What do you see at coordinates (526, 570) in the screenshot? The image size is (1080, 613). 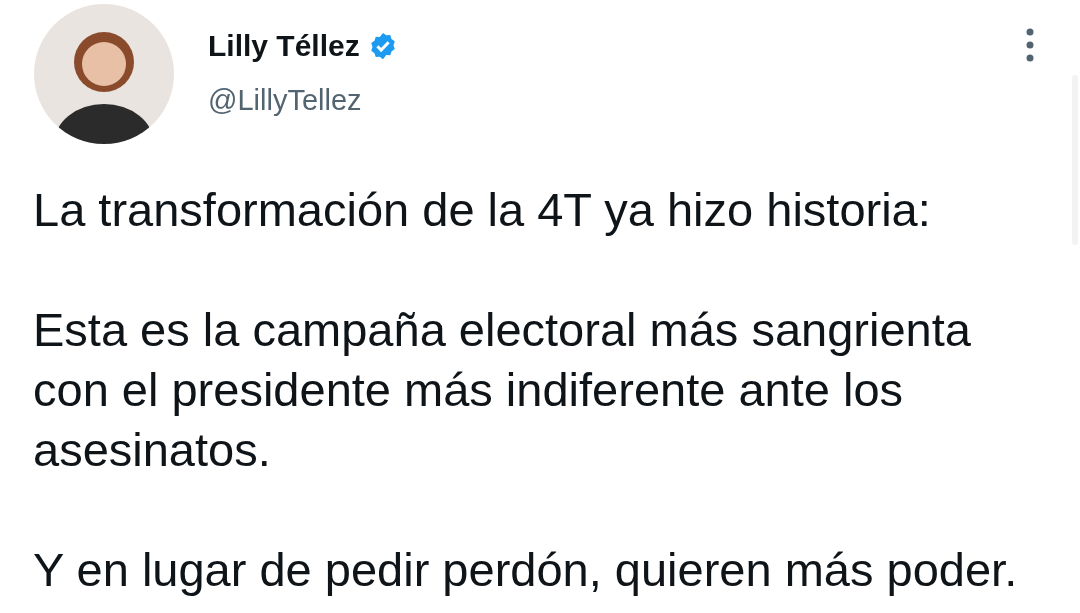 I see `tweet-paragraph: Y en lugar de pedir perdón, quieren más poder.` at bounding box center [526, 570].